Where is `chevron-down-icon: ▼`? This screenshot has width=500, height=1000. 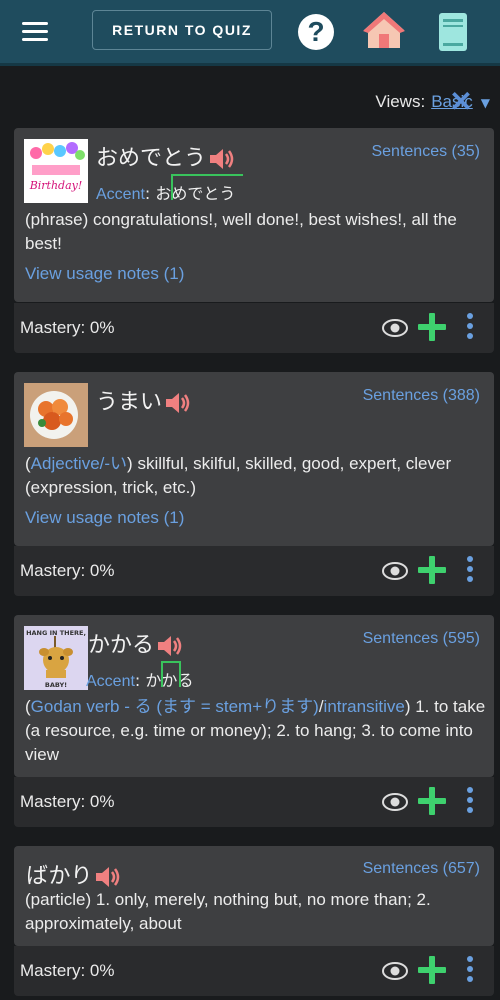 chevron-down-icon: ▼ is located at coordinates (485, 103).